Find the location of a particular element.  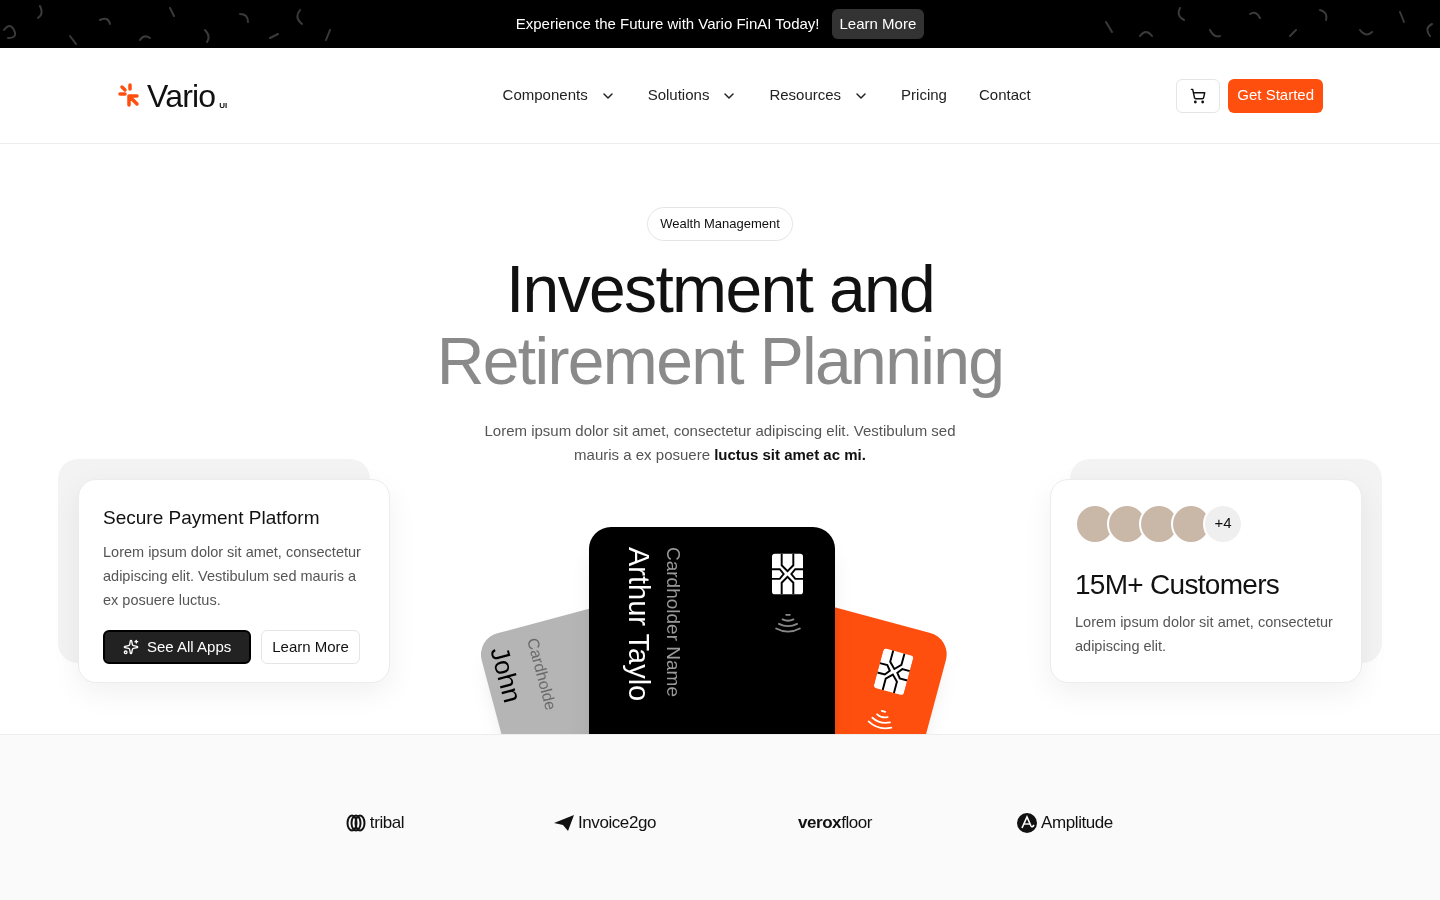

customers-title: 15M+ Customers is located at coordinates (1178, 584).